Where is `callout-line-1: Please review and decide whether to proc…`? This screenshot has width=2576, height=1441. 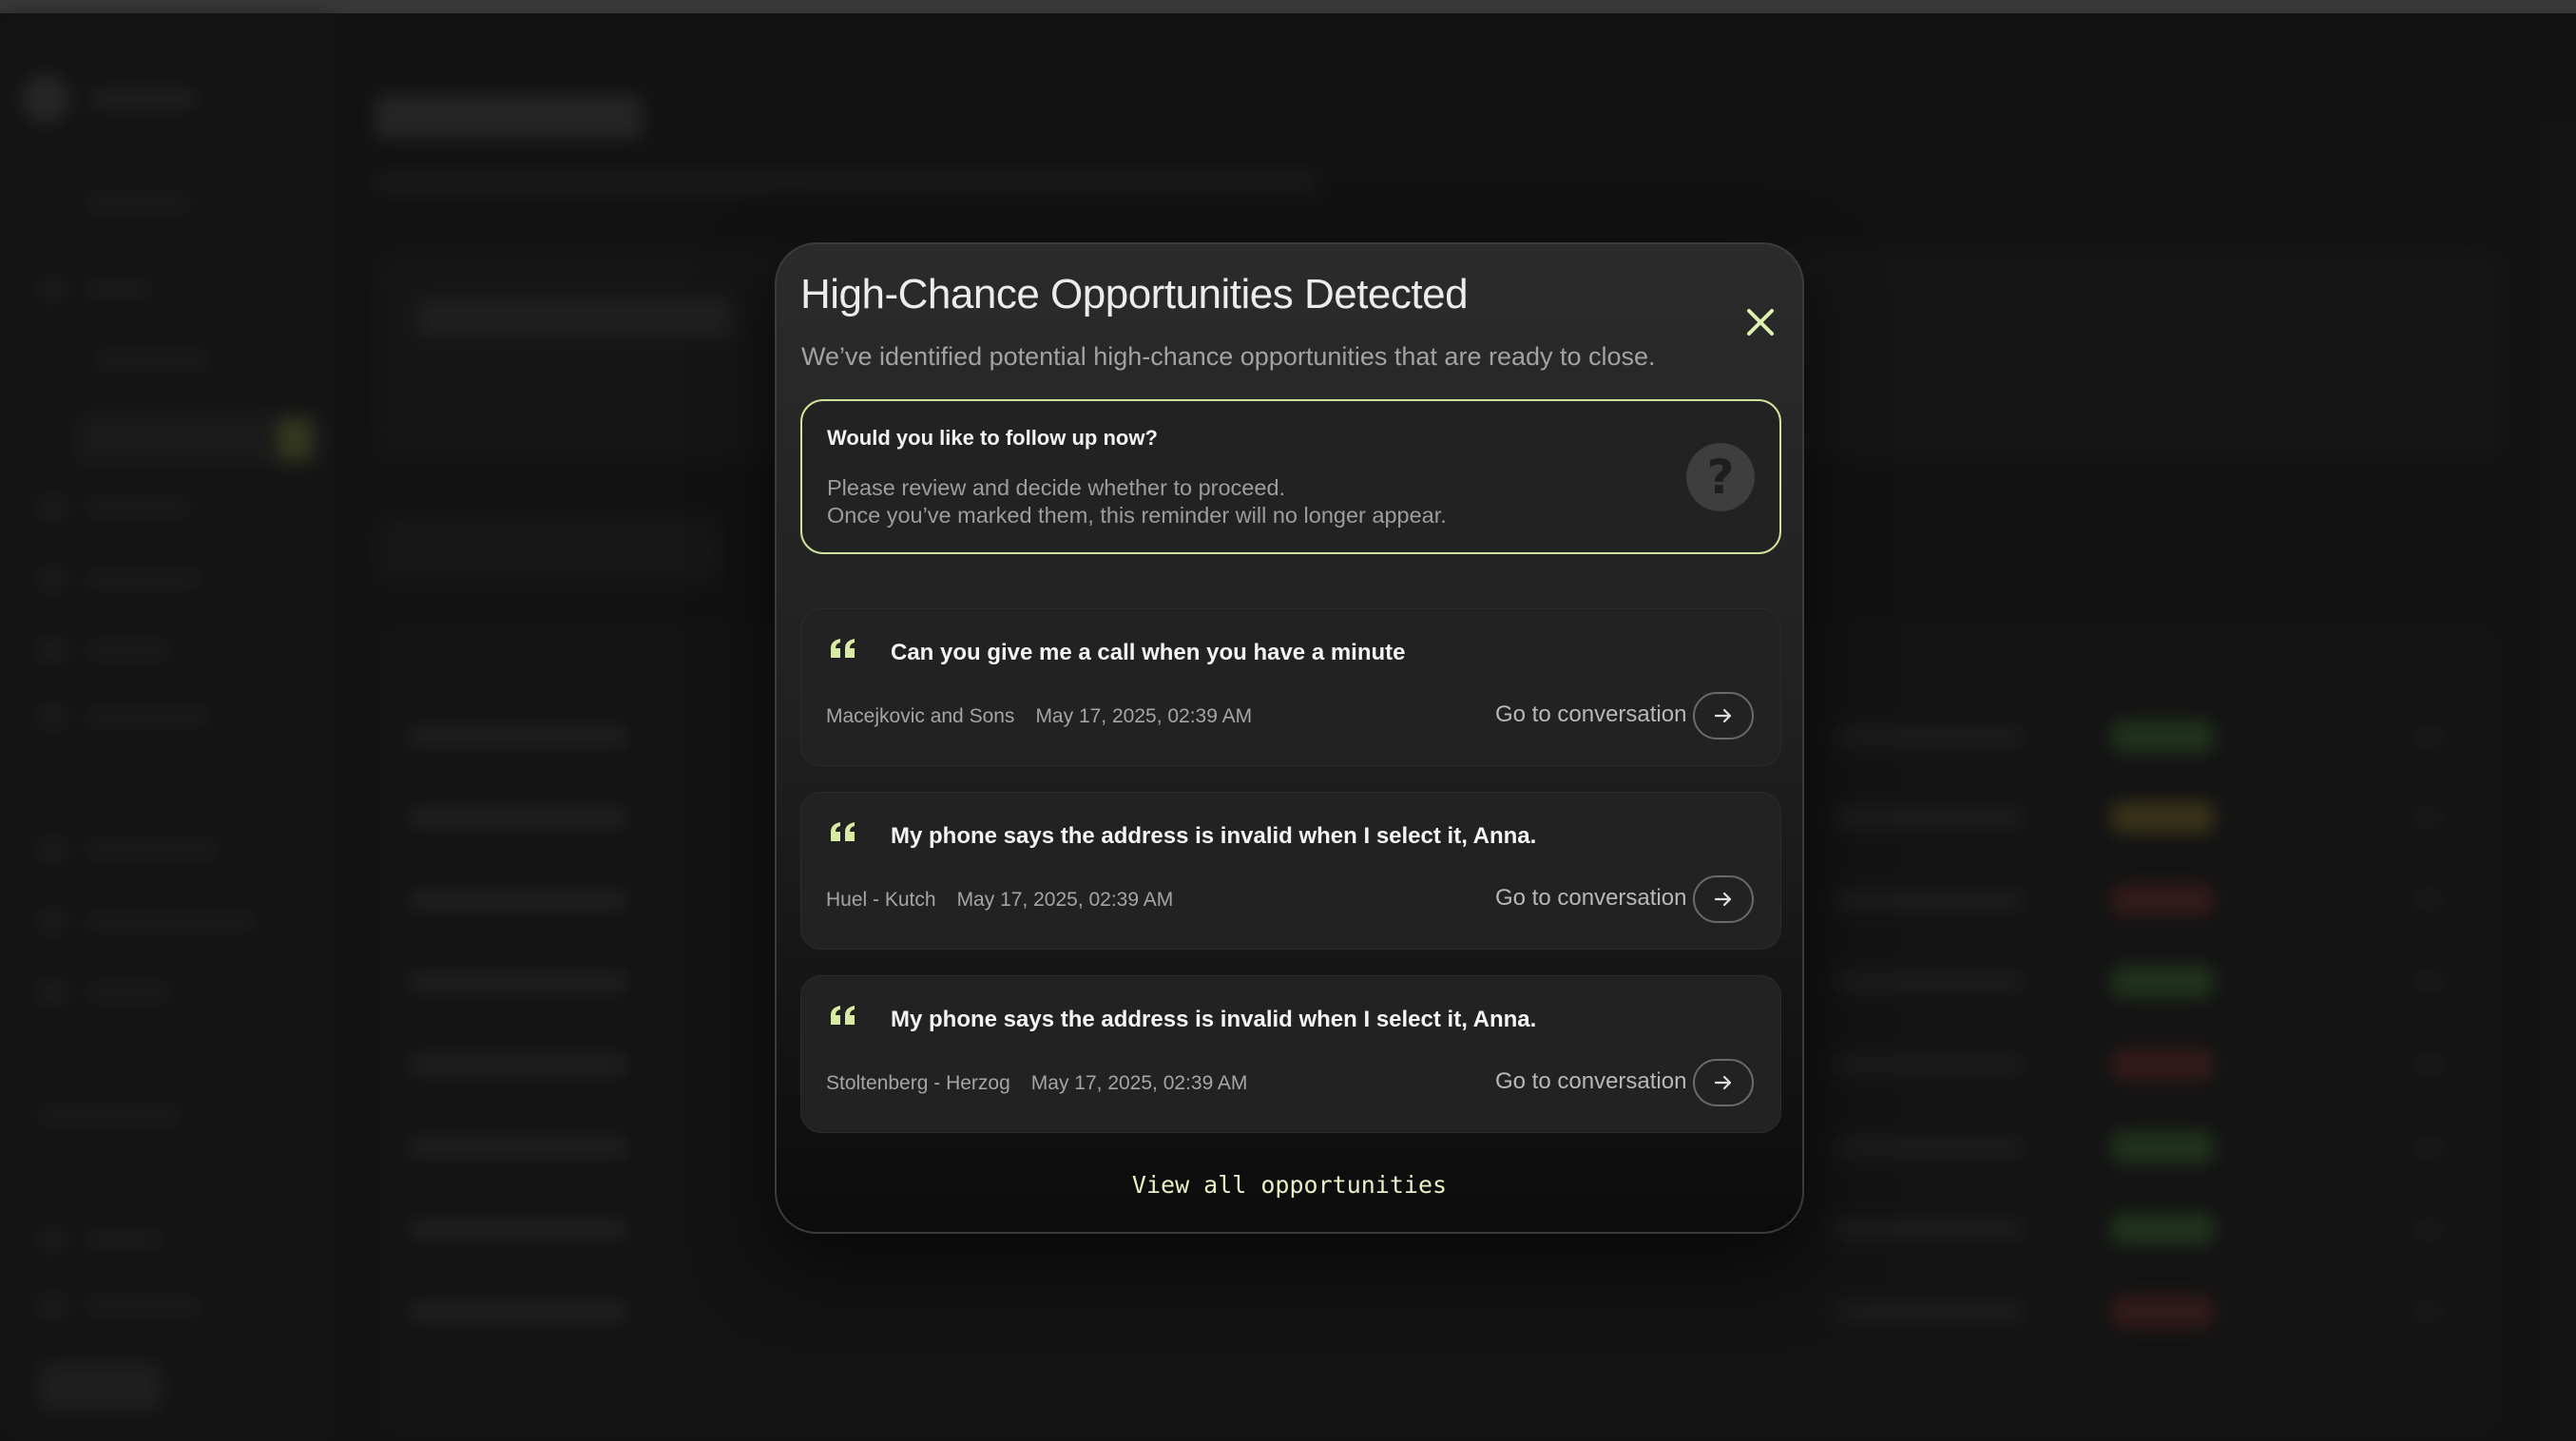
callout-line-1: Please review and decide whether to proc… is located at coordinates (1057, 487).